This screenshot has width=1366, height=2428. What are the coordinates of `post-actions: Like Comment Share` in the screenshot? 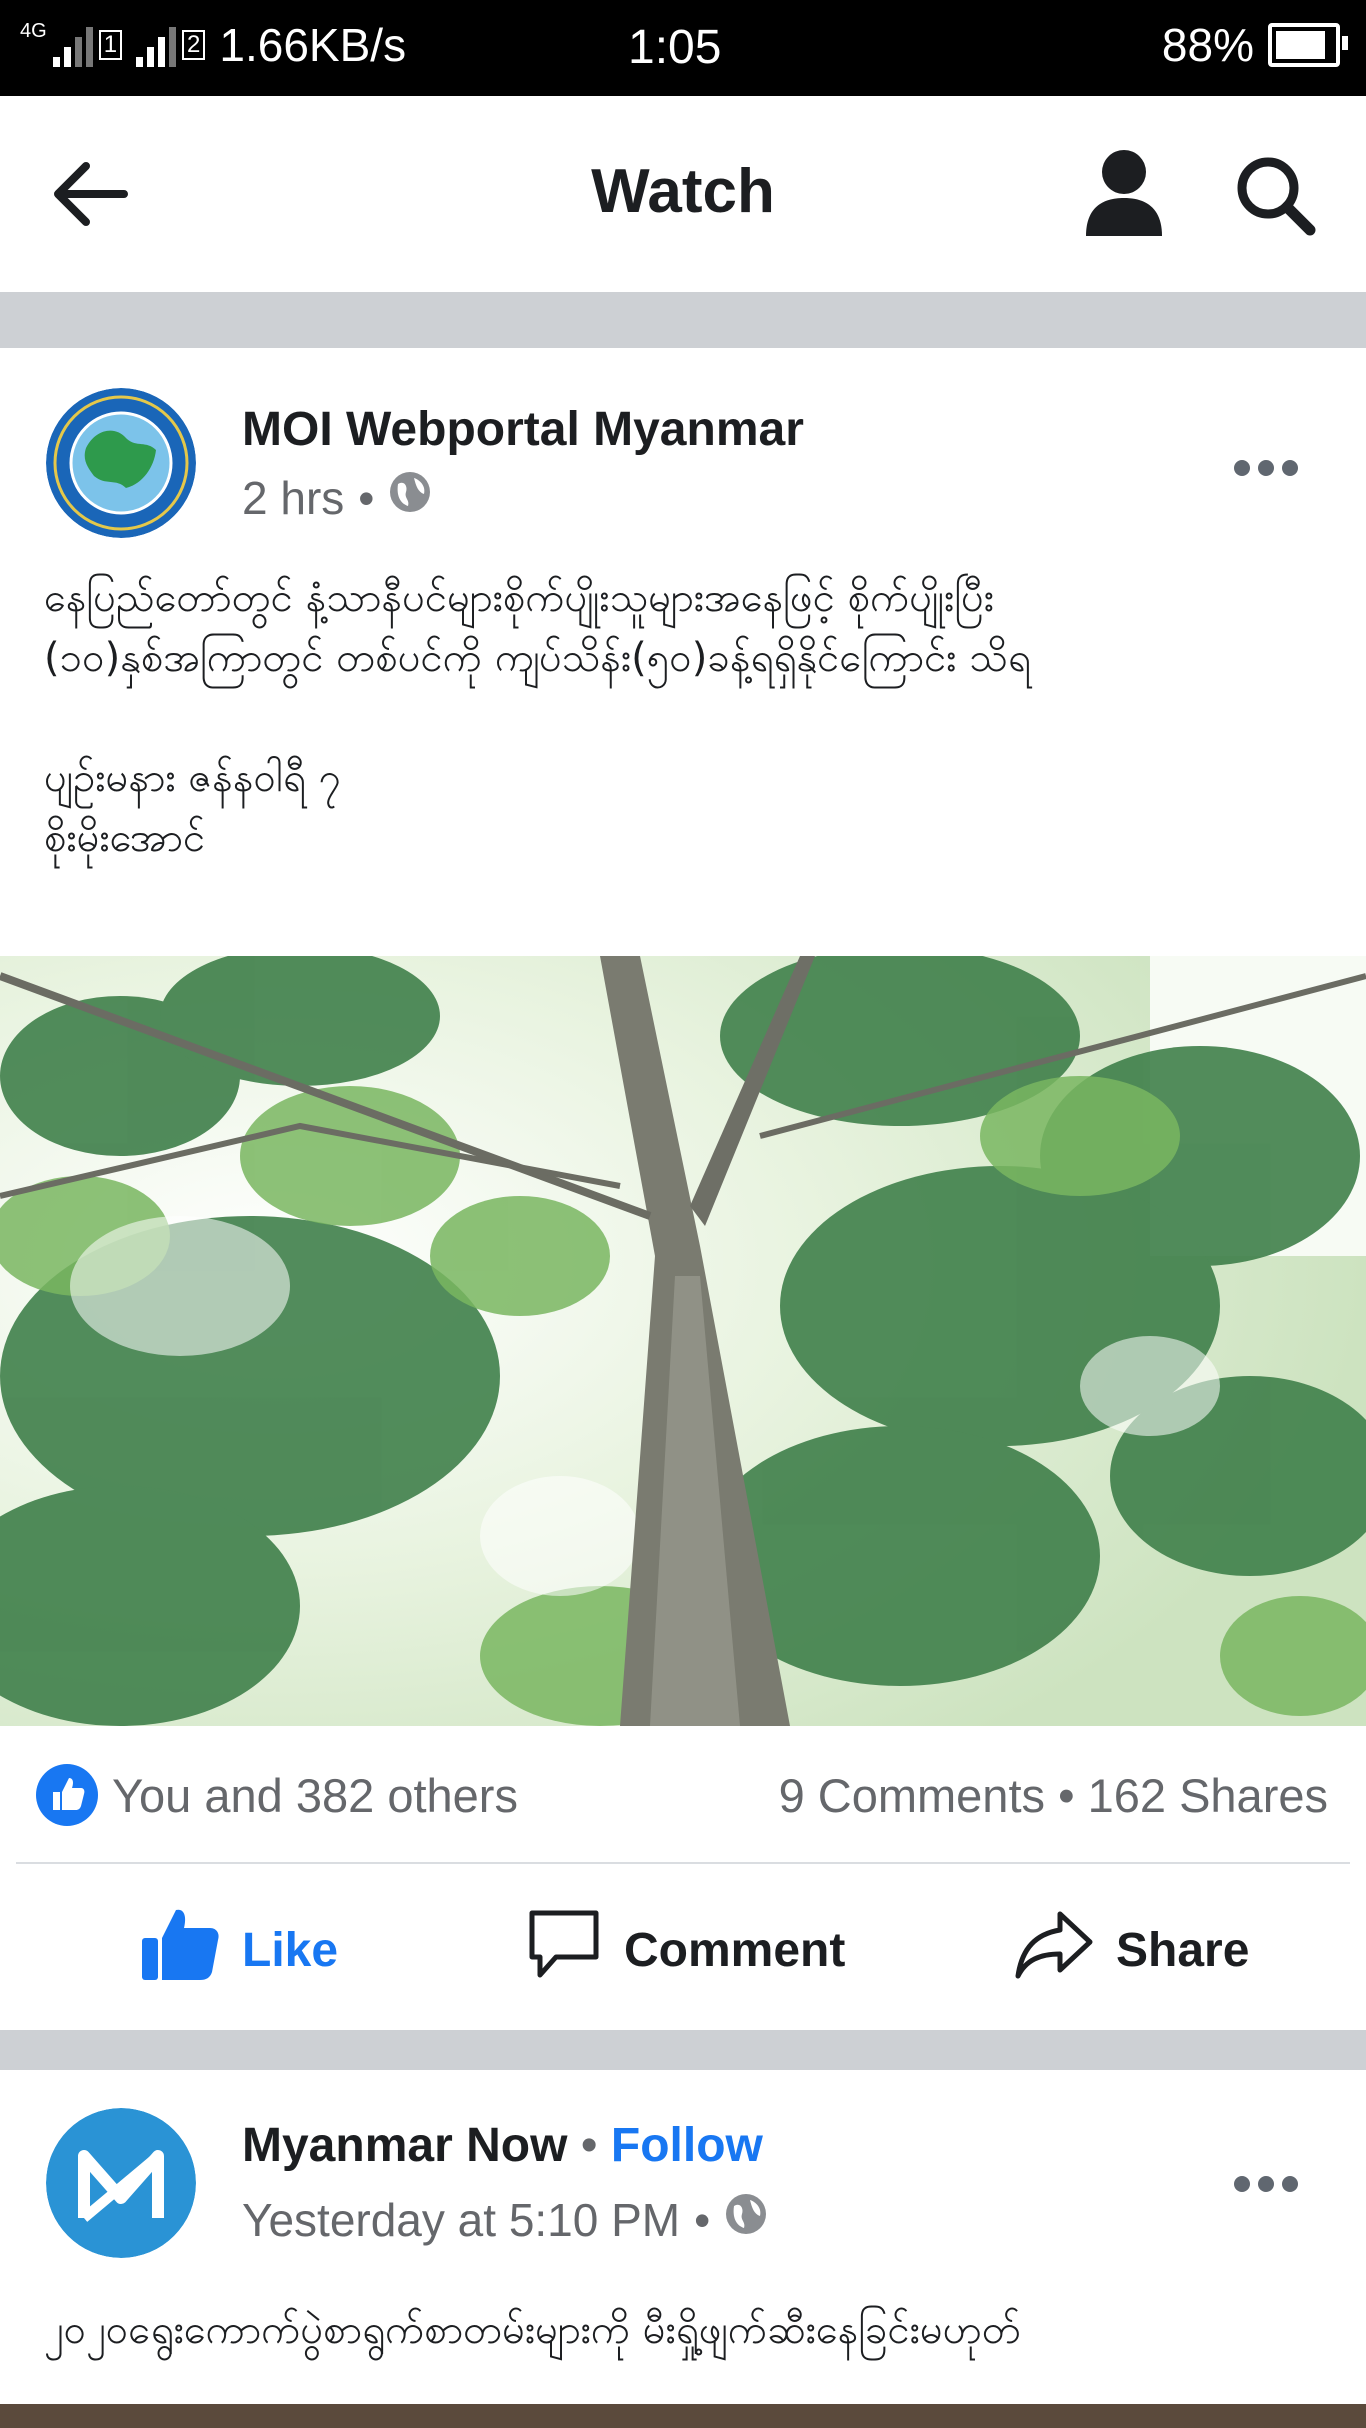 It's located at (683, 1950).